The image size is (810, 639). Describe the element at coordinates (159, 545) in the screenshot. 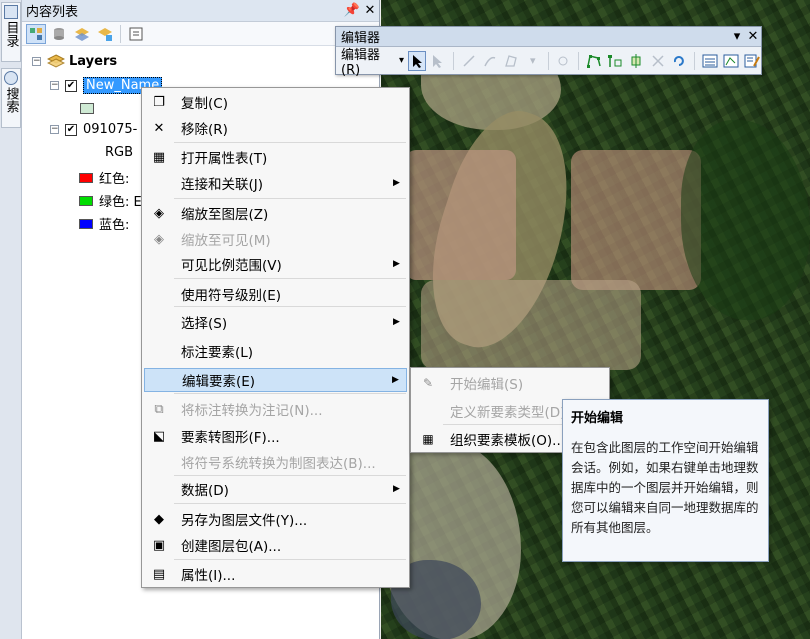

I see `layer-package-icon: ▣` at that location.